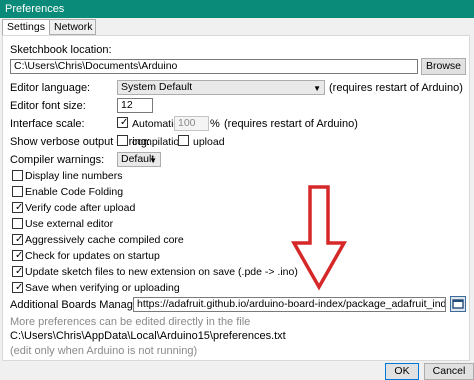 This screenshot has height=380, width=474. I want to click on option-checkbox-external-editor, so click(17, 223).